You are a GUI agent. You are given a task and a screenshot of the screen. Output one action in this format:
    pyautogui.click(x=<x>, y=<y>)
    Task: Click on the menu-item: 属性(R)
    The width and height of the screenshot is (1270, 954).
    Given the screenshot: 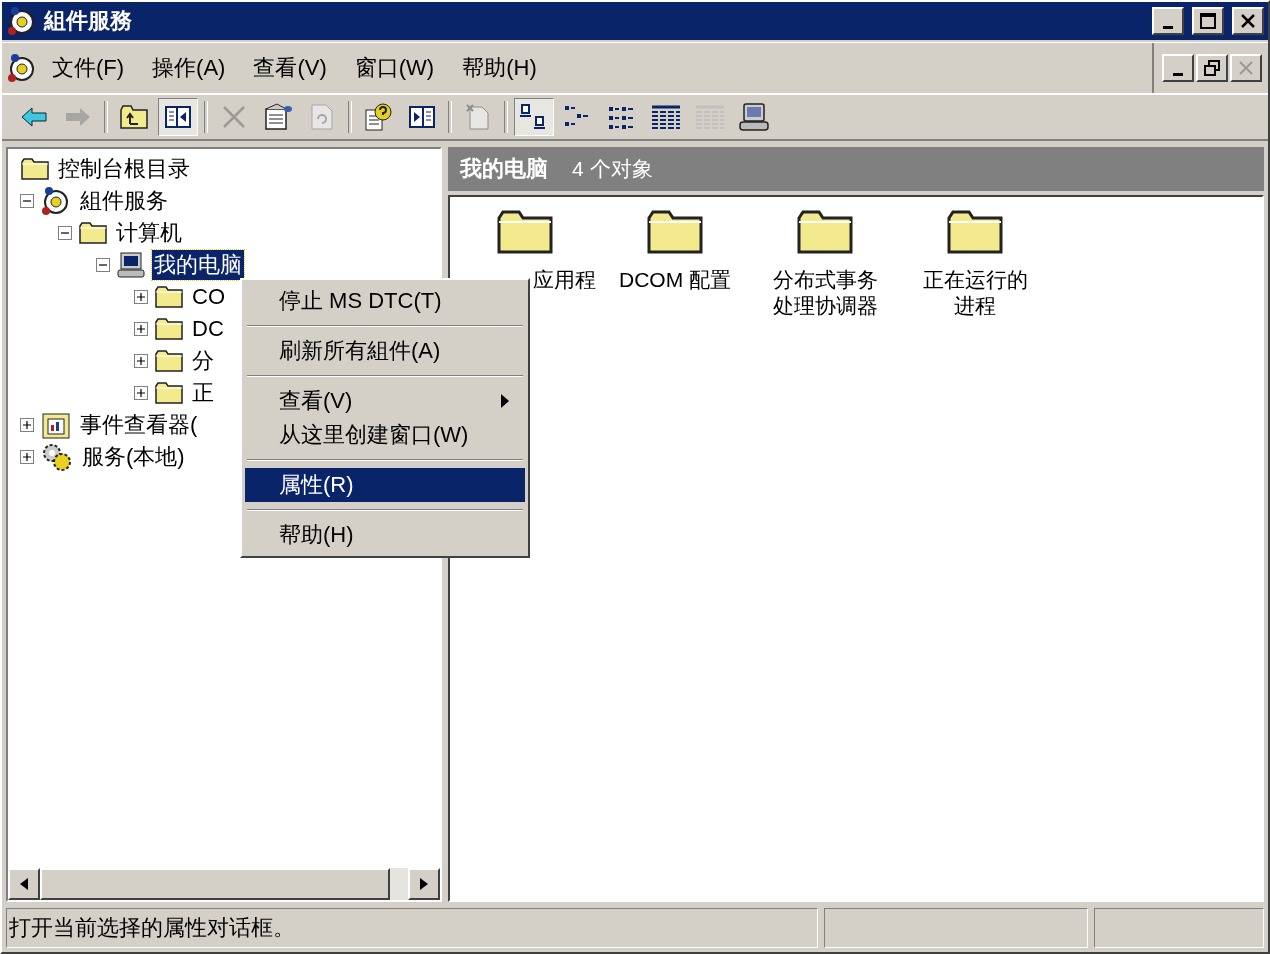 What is the action you would take?
    pyautogui.click(x=385, y=485)
    